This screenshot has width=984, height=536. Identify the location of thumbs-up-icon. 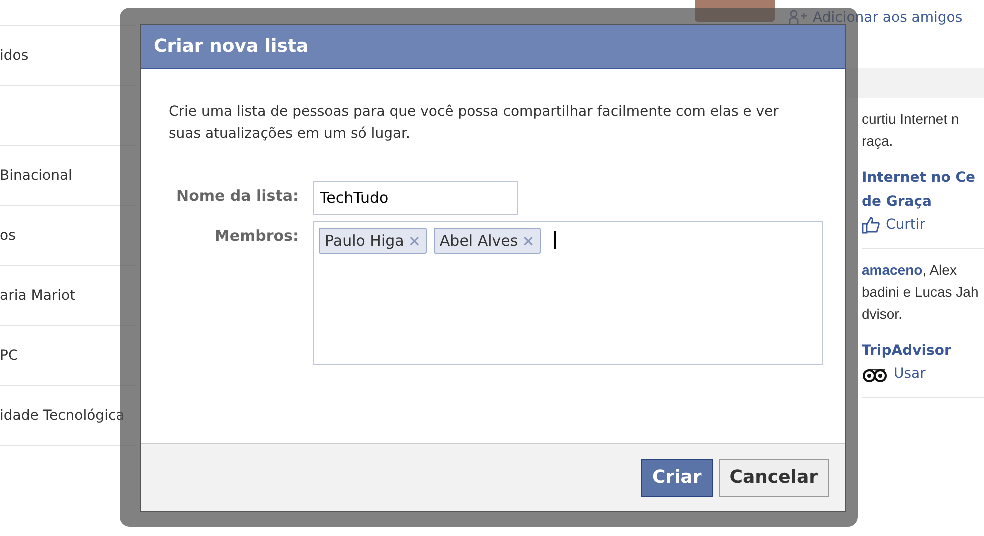
(871, 225).